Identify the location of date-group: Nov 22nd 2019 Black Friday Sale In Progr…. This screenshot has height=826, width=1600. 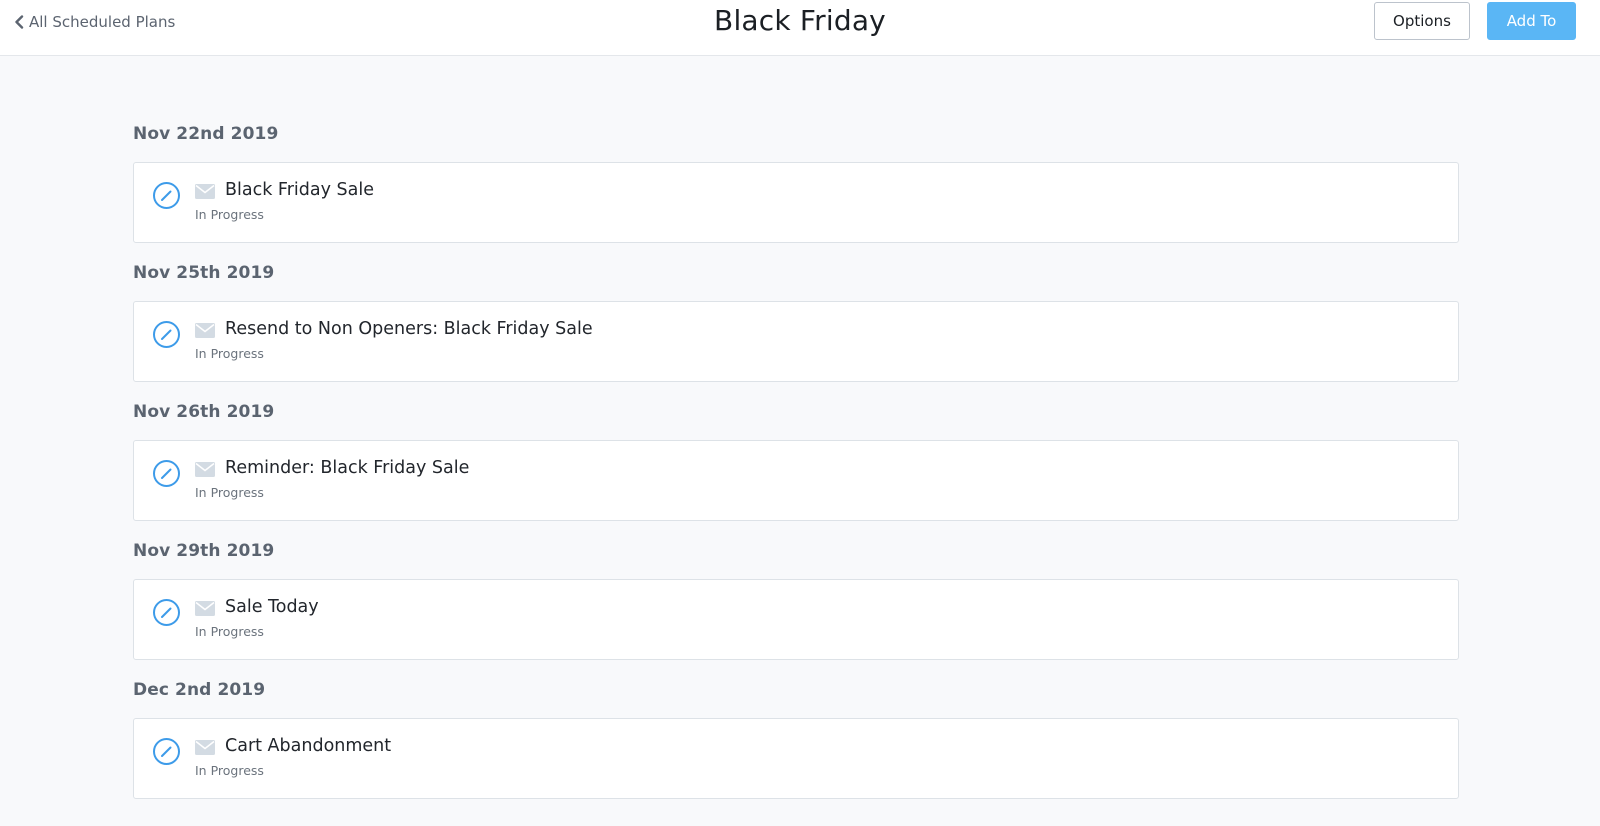
(796, 183).